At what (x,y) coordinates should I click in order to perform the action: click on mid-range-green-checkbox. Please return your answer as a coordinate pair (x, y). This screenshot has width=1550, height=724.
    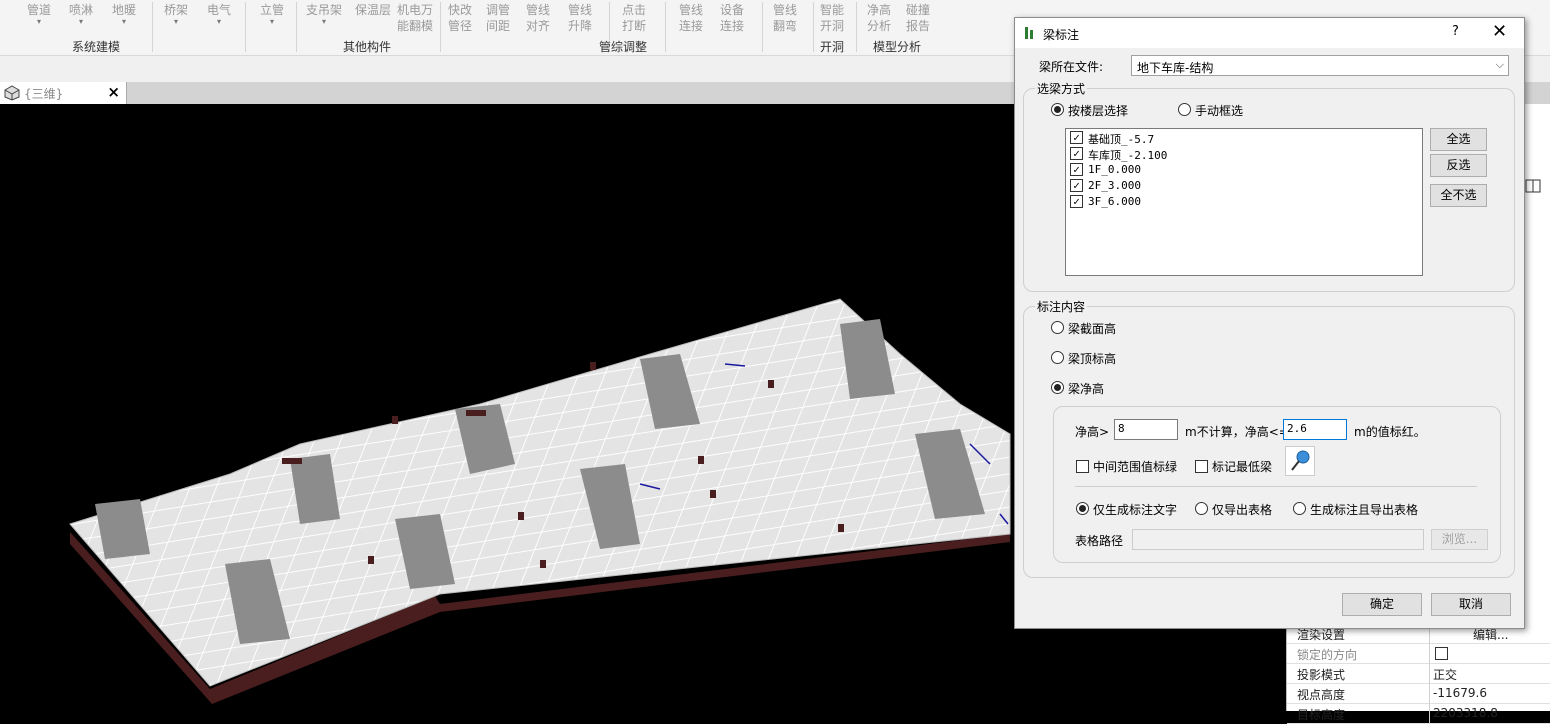
    Looking at the image, I should click on (1082, 466).